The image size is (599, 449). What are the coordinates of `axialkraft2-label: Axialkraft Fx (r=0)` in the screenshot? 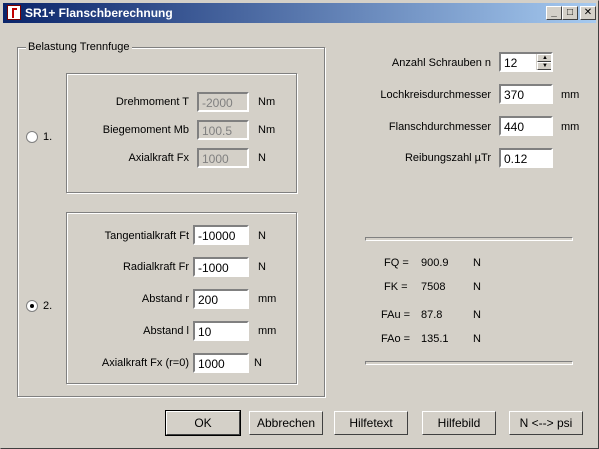 It's located at (145, 363).